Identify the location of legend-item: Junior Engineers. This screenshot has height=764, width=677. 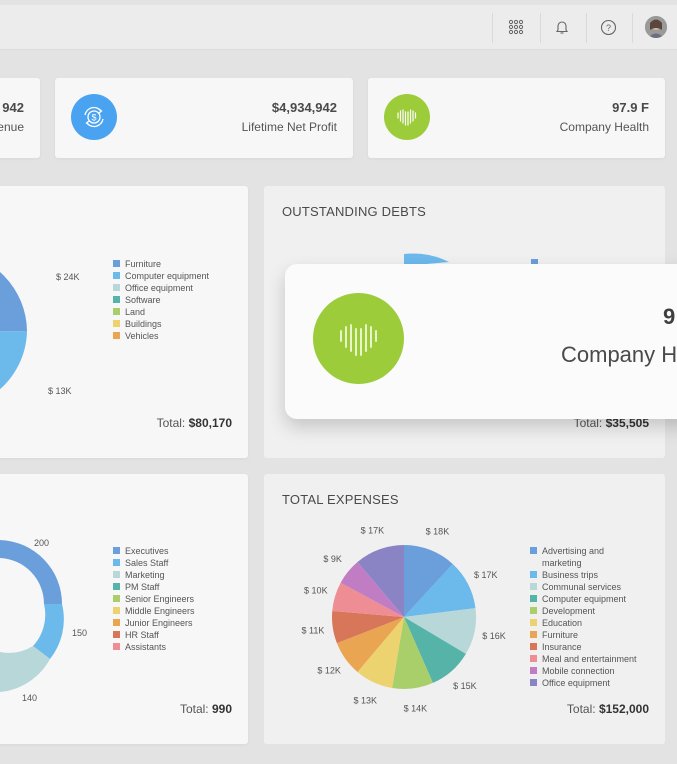
(154, 623).